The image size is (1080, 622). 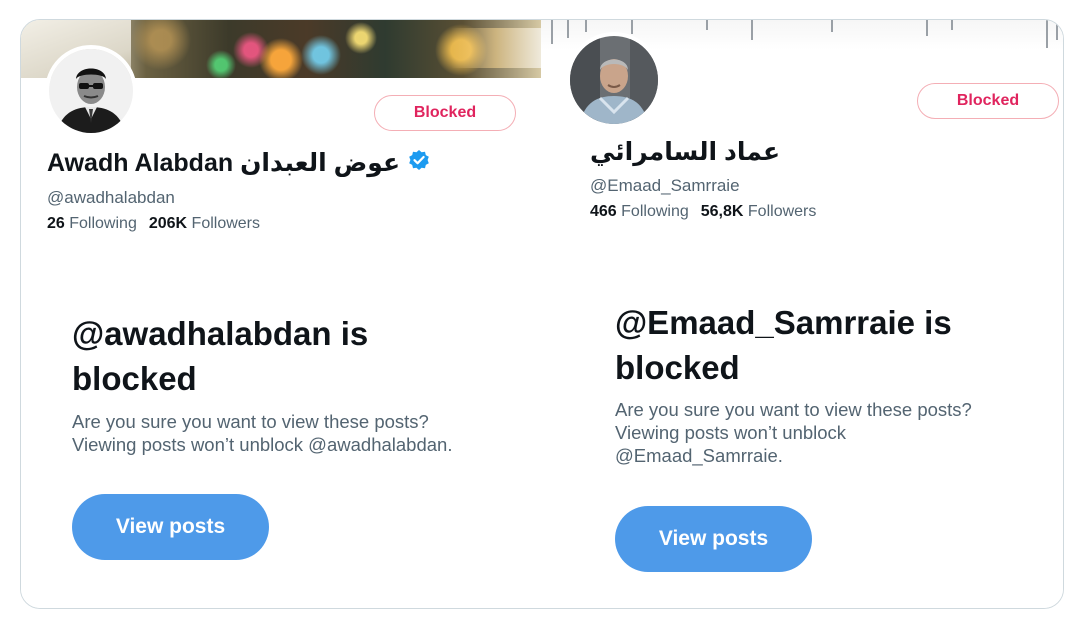 I want to click on followers-count: 56,8K, so click(x=722, y=211).